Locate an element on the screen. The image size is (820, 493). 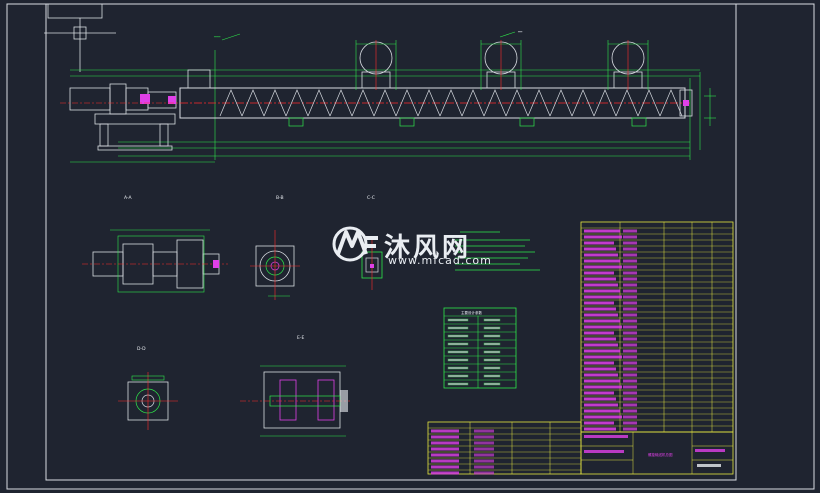
title-block: 螺旋输送机总图 is located at coordinates (657, 453).